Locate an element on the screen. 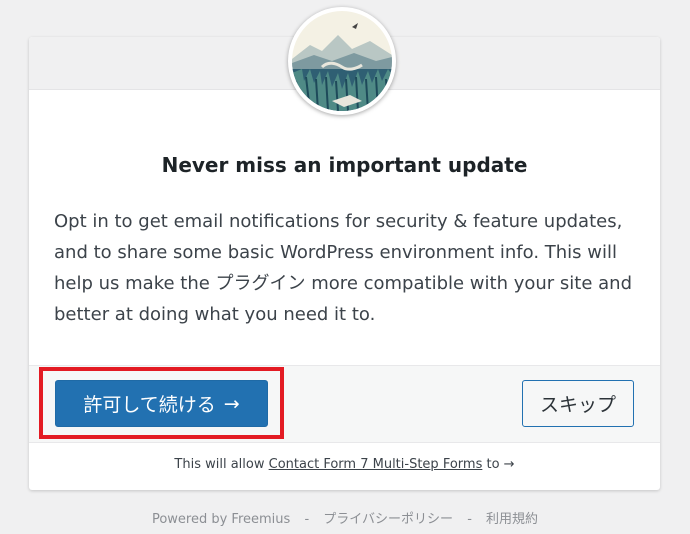  plugin-link: Contact Form 7 Multi-Step Forms is located at coordinates (376, 464).